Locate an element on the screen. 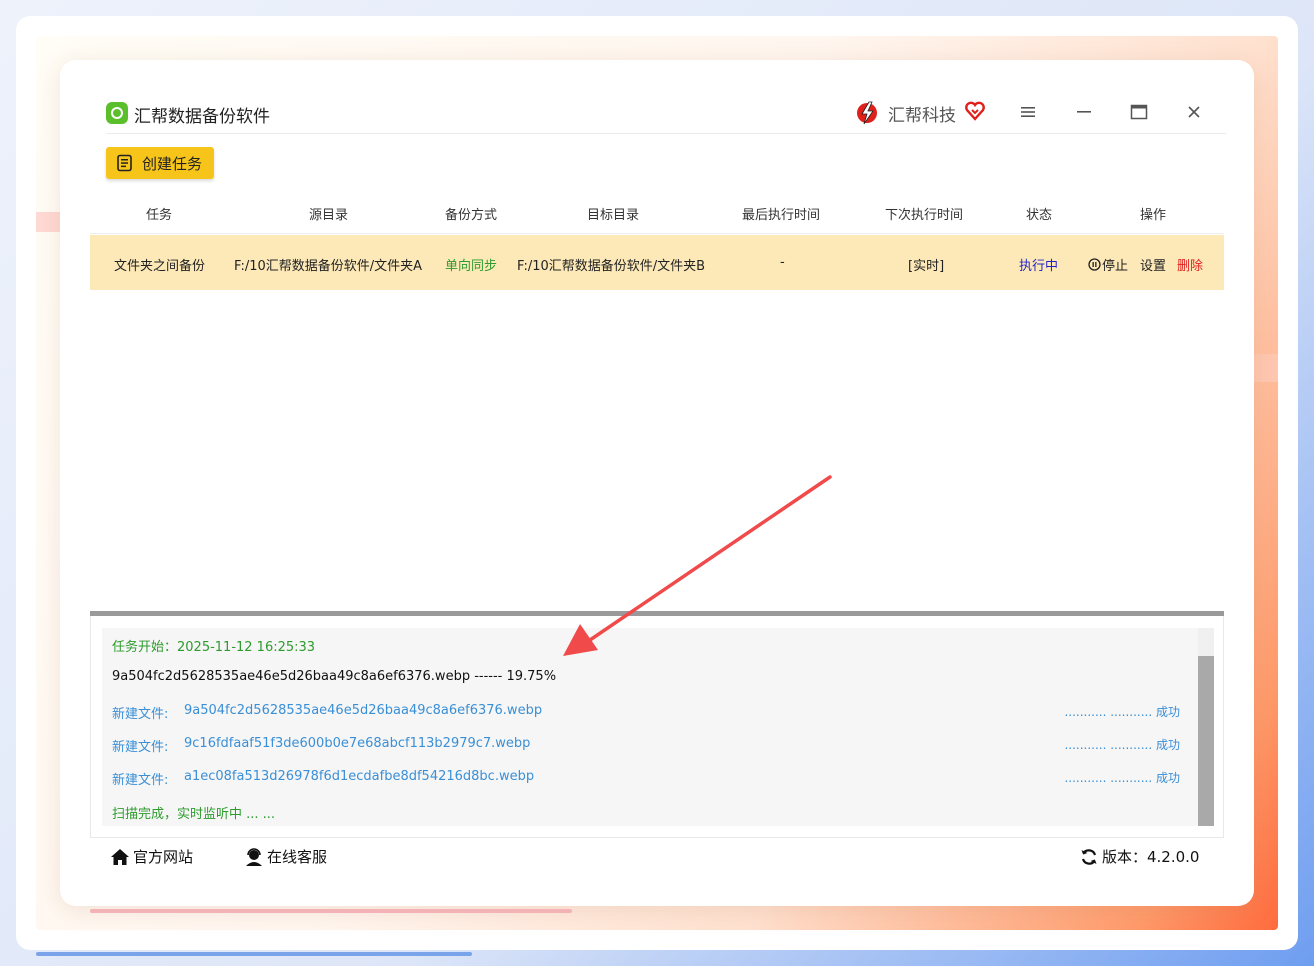  online-support-link: 在线客服 is located at coordinates (285, 856).